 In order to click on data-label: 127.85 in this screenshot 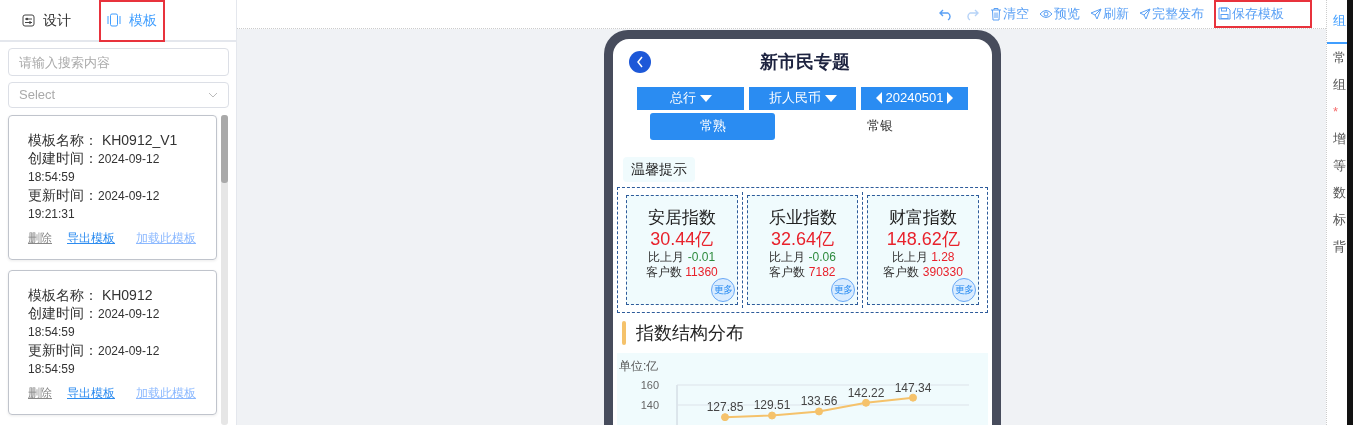, I will do `click(725, 406)`.